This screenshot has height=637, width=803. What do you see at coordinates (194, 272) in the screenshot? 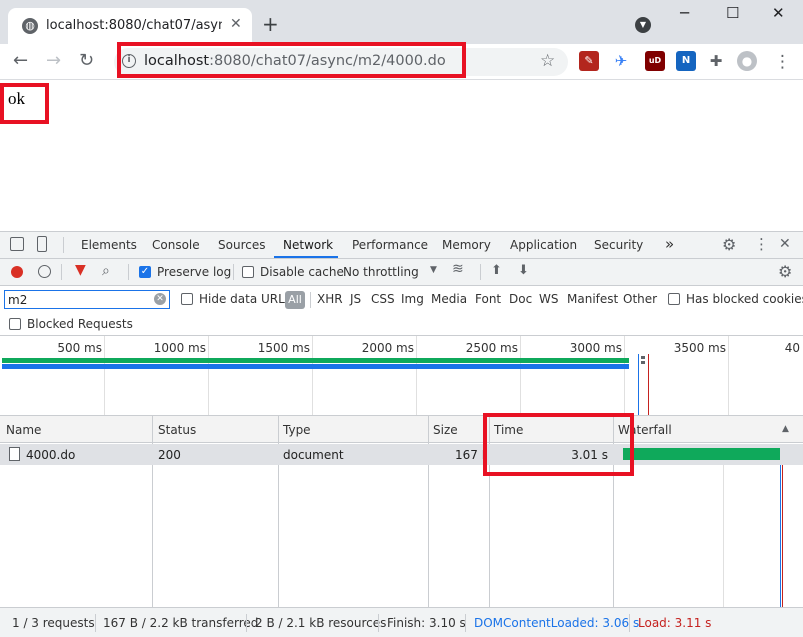
I see `preserve-log-label: Preserve log` at bounding box center [194, 272].